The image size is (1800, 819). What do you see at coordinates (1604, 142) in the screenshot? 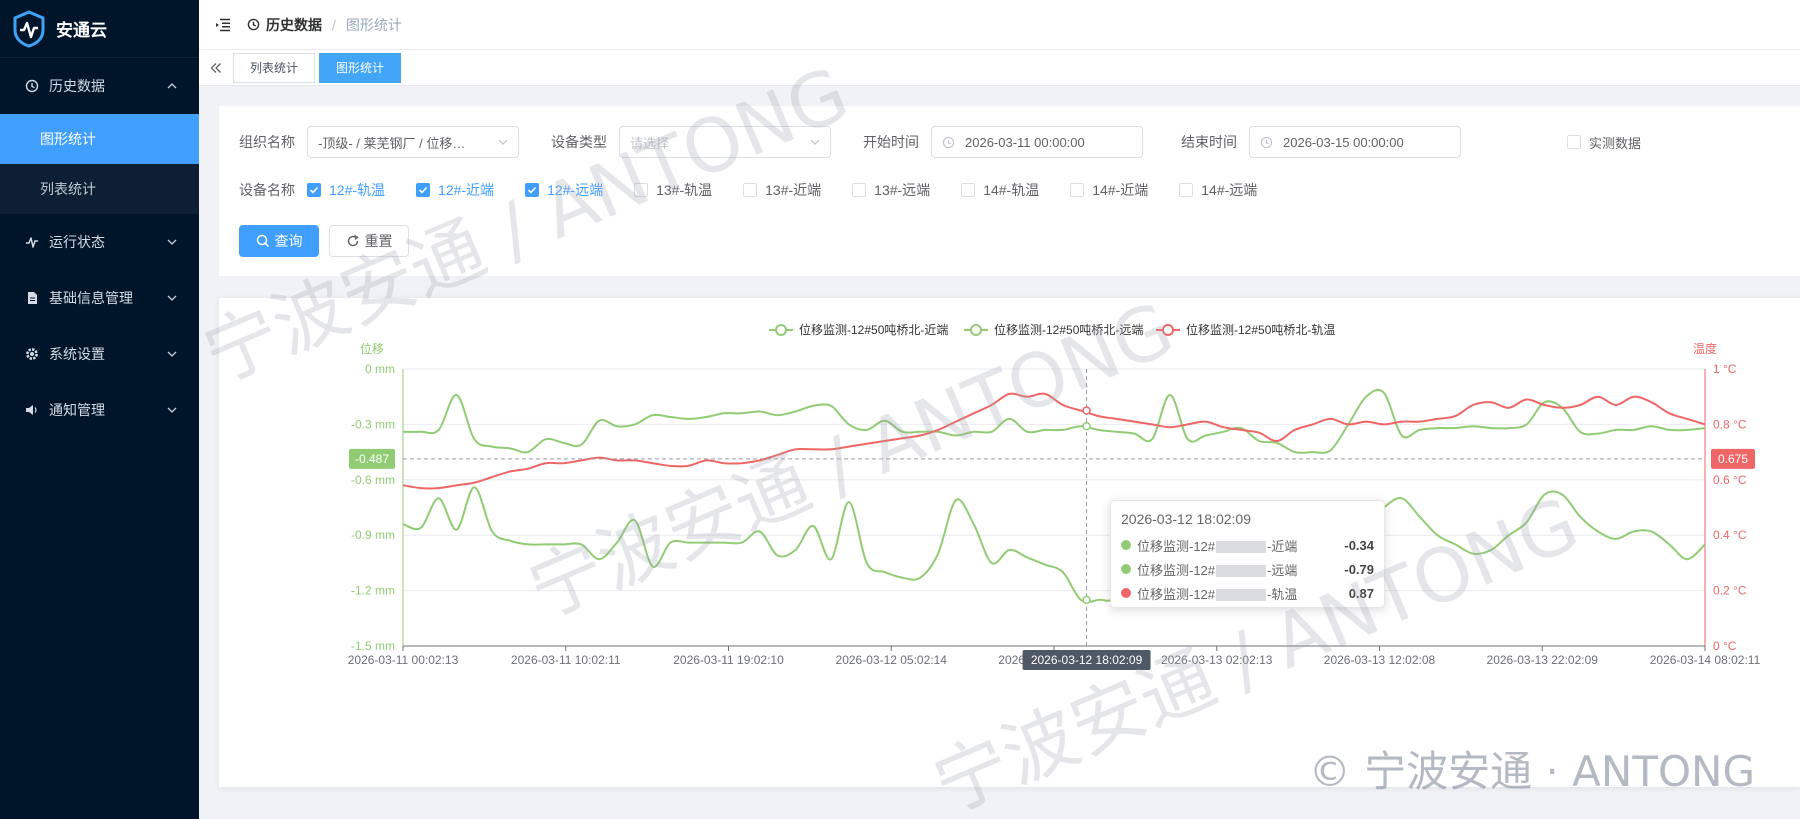
I see `realtime-data-checkbox: 实测数据` at bounding box center [1604, 142].